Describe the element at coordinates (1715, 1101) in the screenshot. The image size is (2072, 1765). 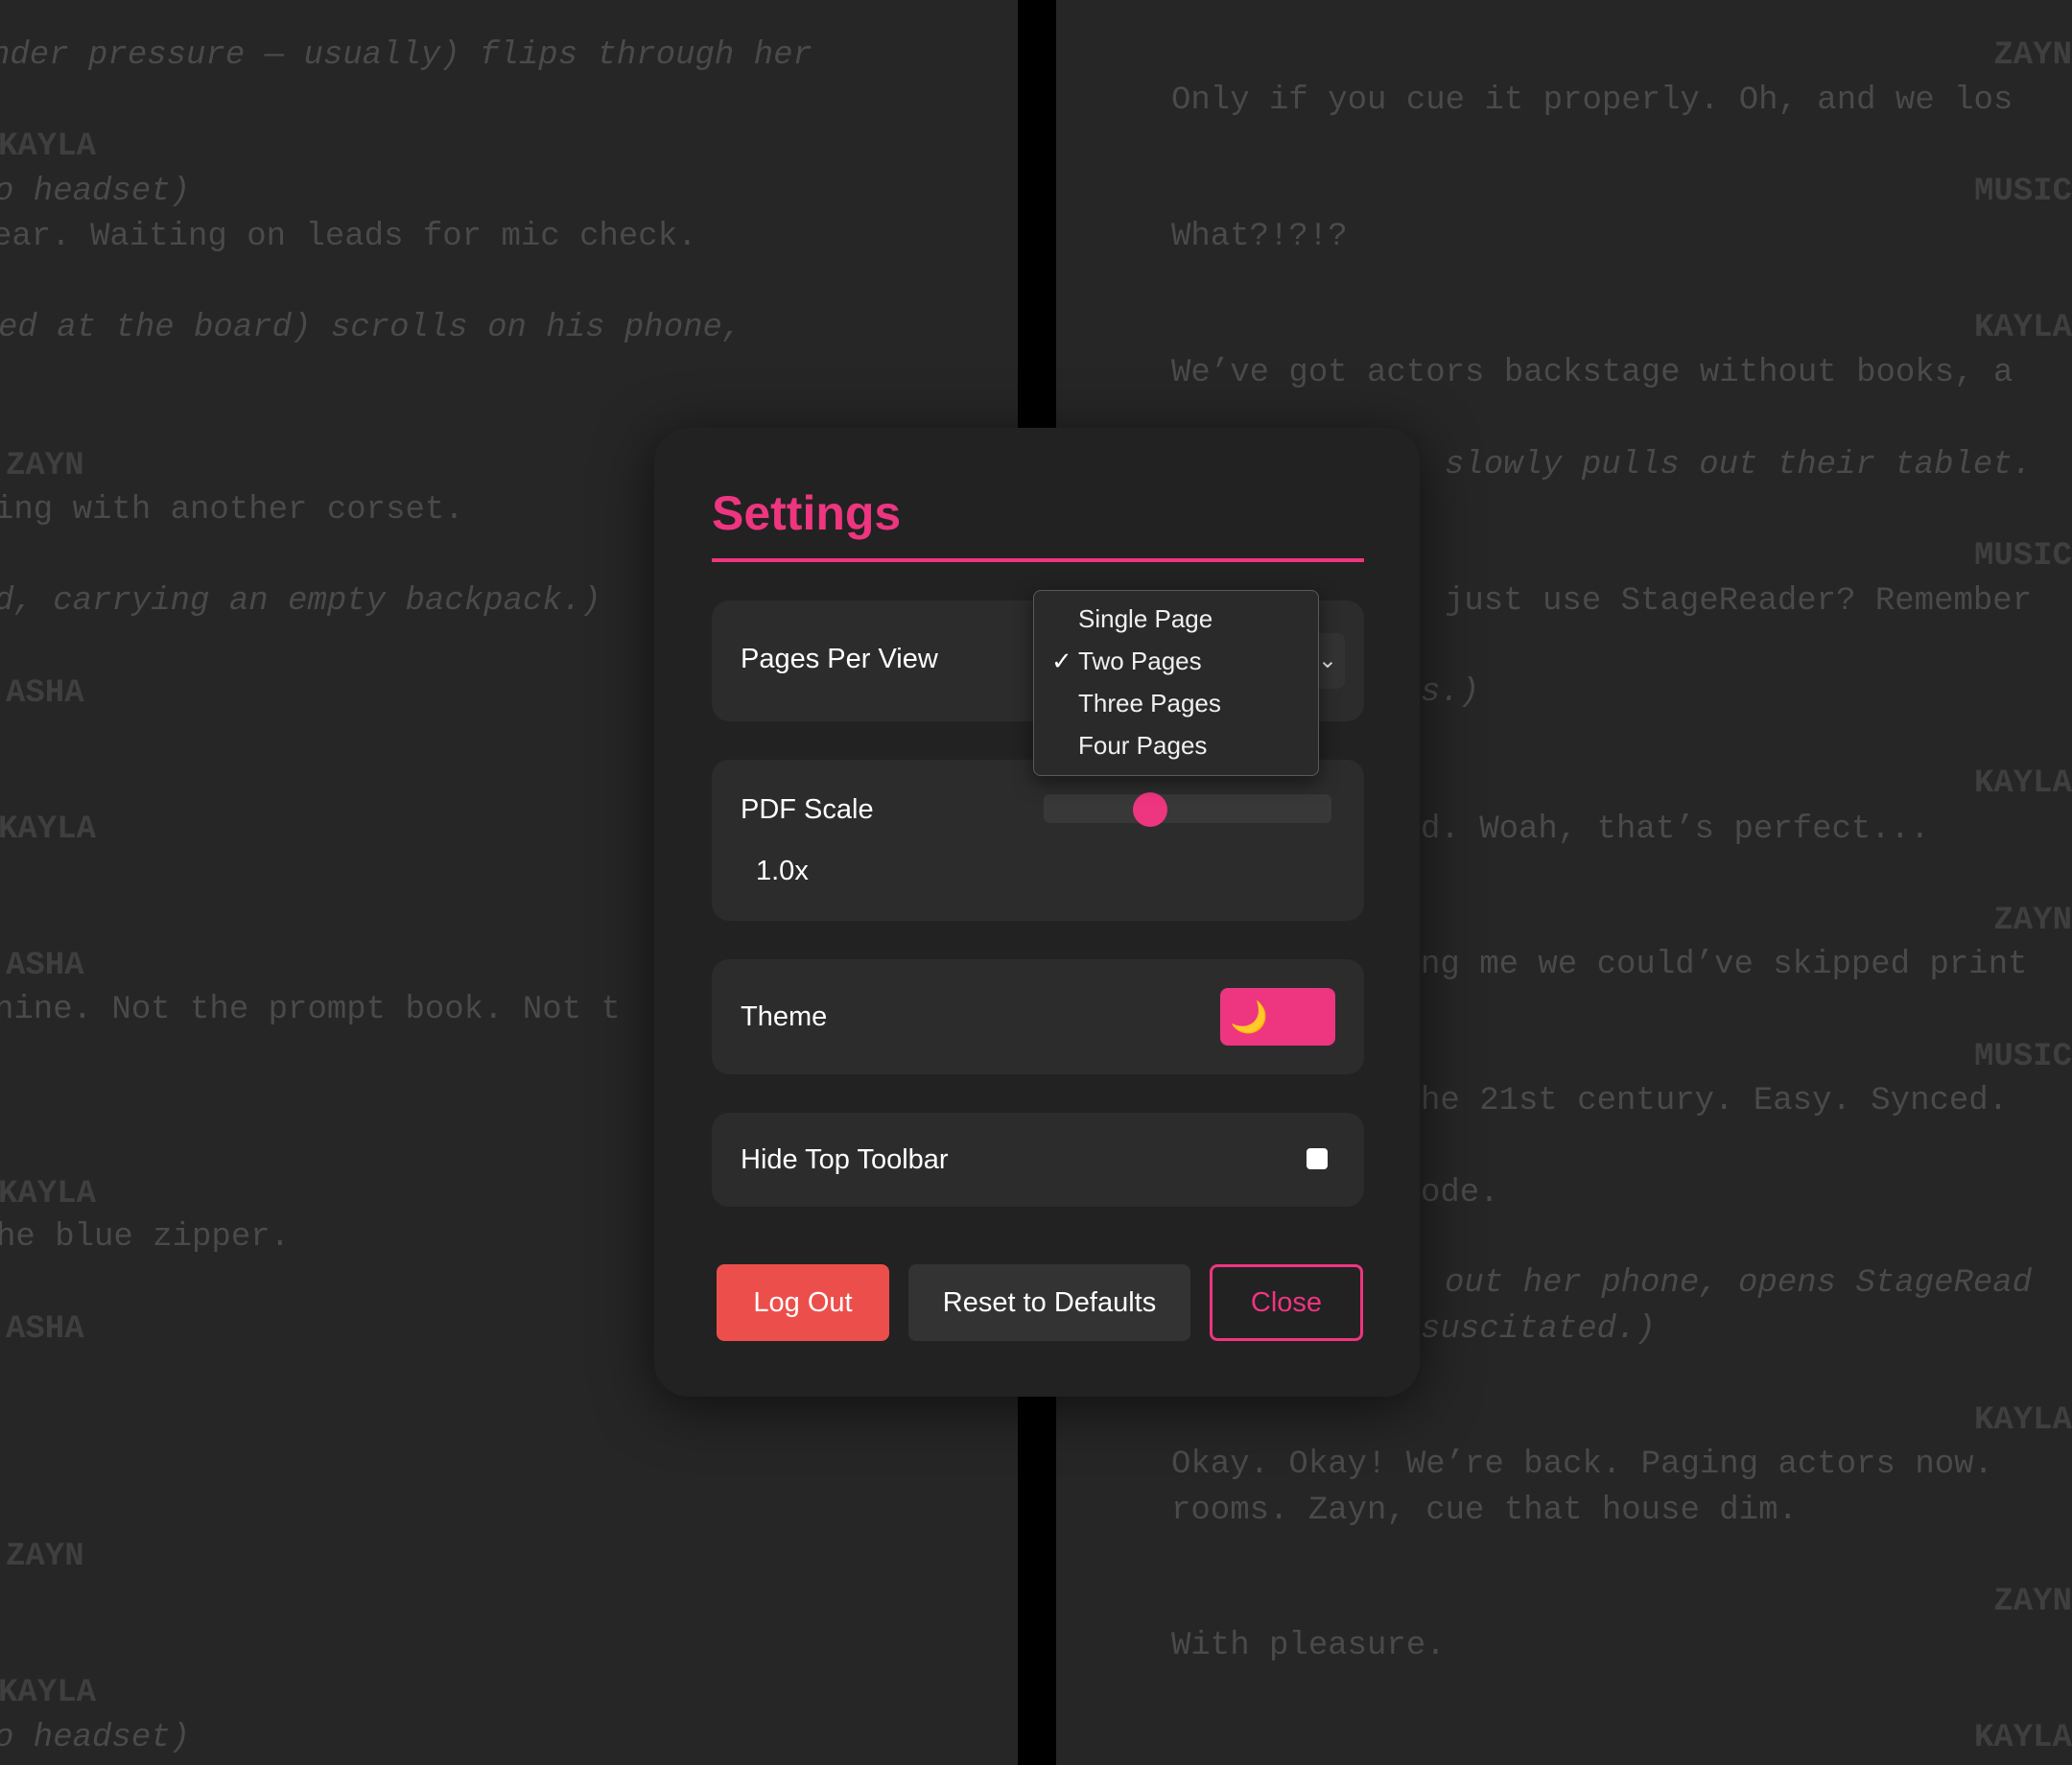
I see `script-line: he 21st century. Easy. Synced.` at that location.